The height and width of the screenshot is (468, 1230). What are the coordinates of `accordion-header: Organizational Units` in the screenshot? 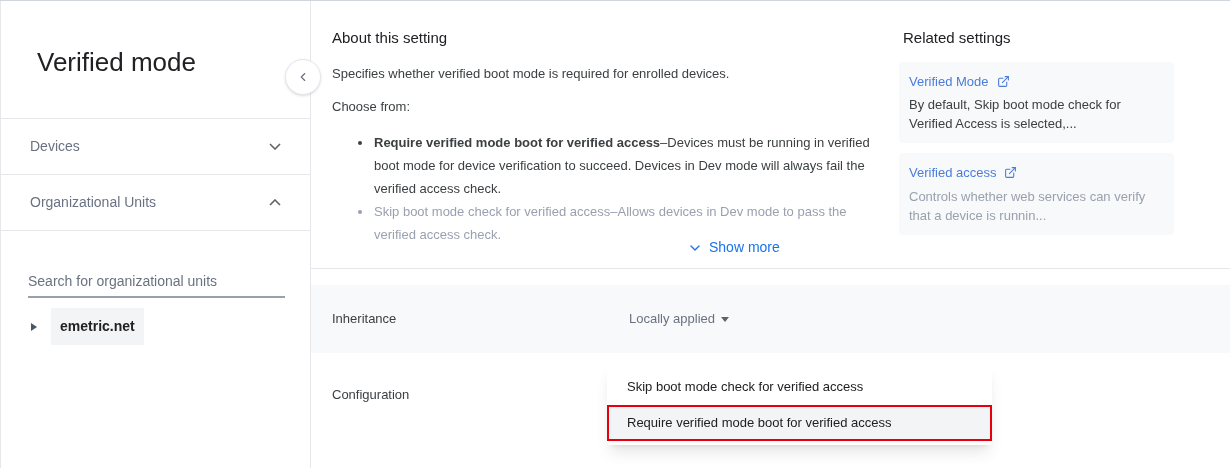 It's located at (155, 203).